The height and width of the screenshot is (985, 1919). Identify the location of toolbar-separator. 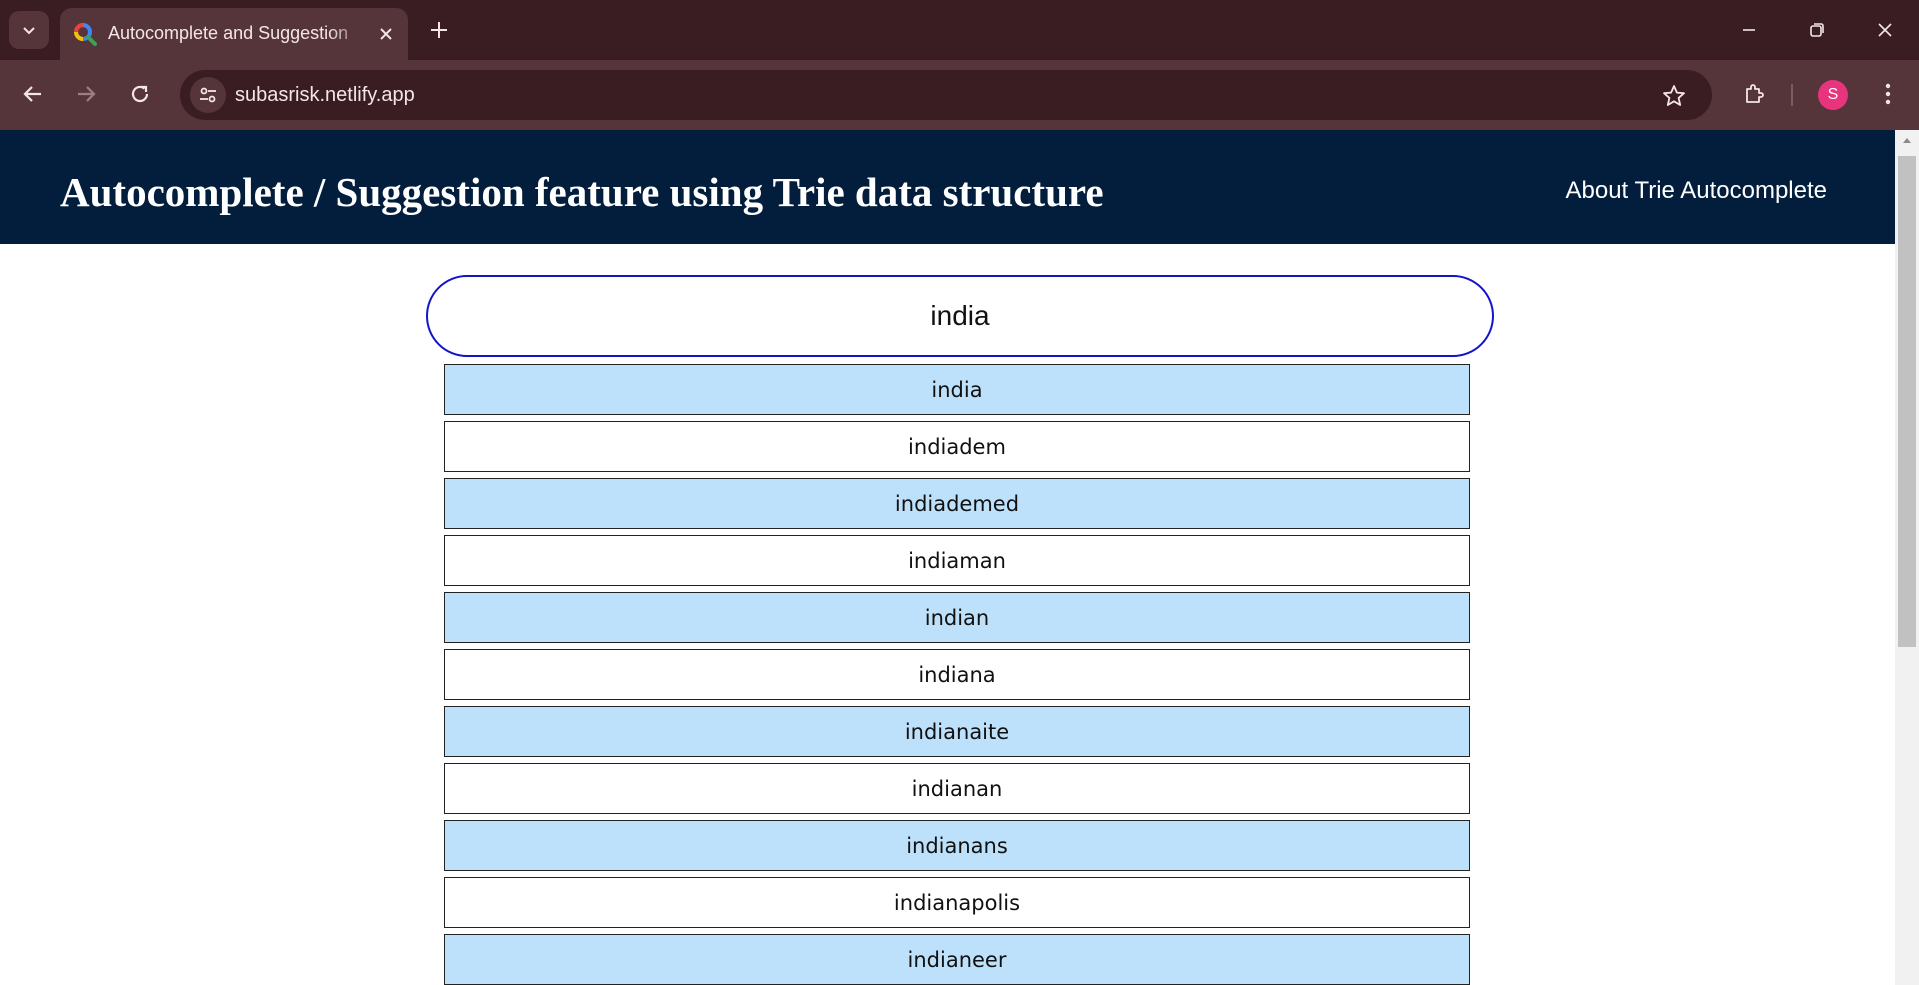
(1792, 95).